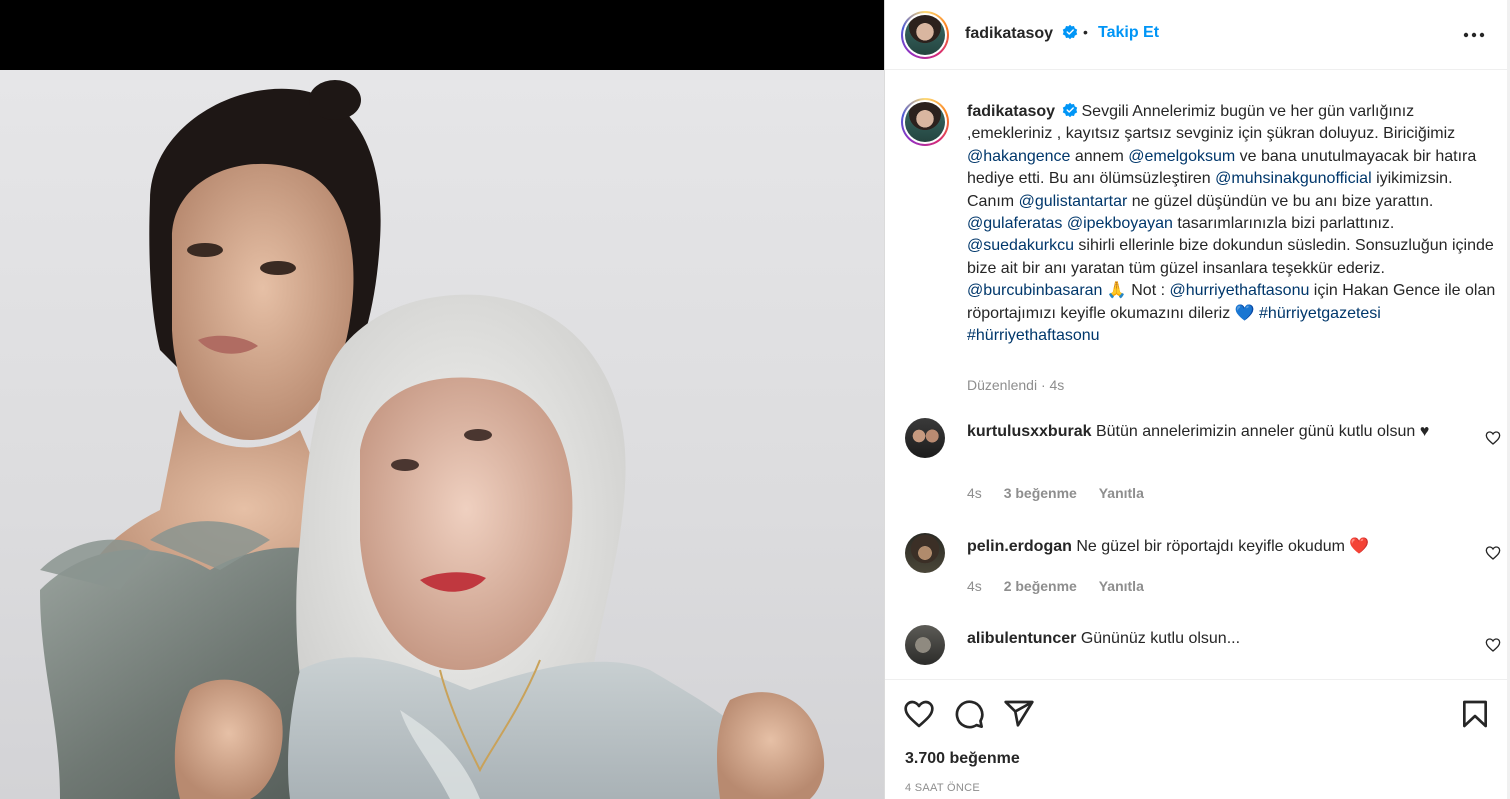 The image size is (1510, 799). What do you see at coordinates (1029, 431) in the screenshot?
I see `commenter-username: kurtulusxxburak` at bounding box center [1029, 431].